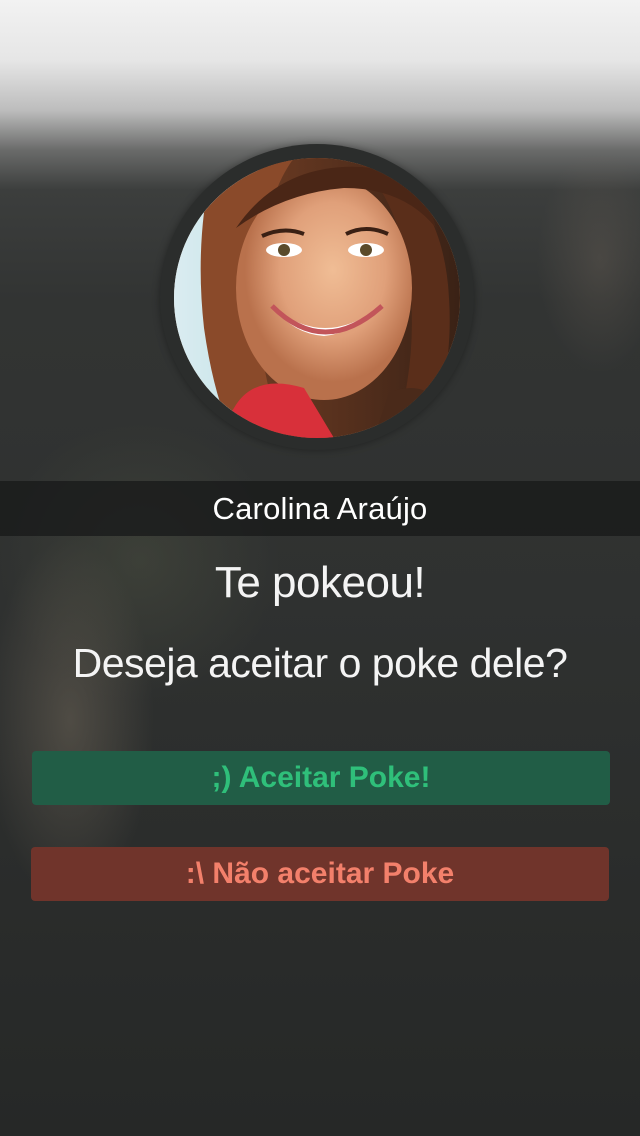  I want to click on reject-poke-label: :\ Não aceitar Poke, so click(320, 873).